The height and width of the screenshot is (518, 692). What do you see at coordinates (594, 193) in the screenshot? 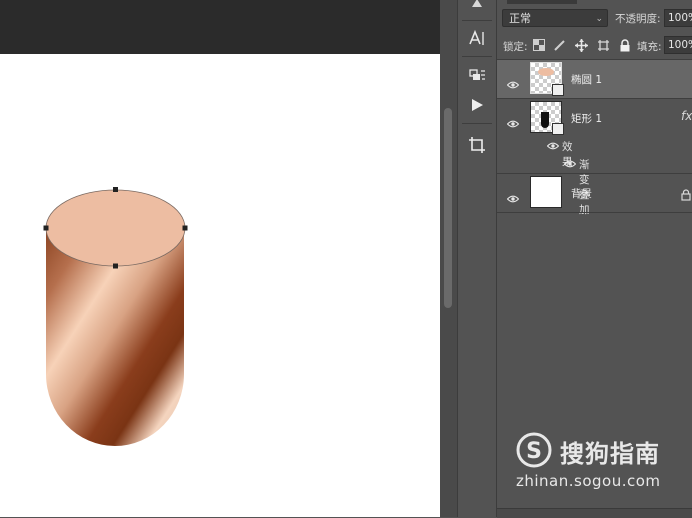
I see `layer-row-background: 背景` at bounding box center [594, 193].